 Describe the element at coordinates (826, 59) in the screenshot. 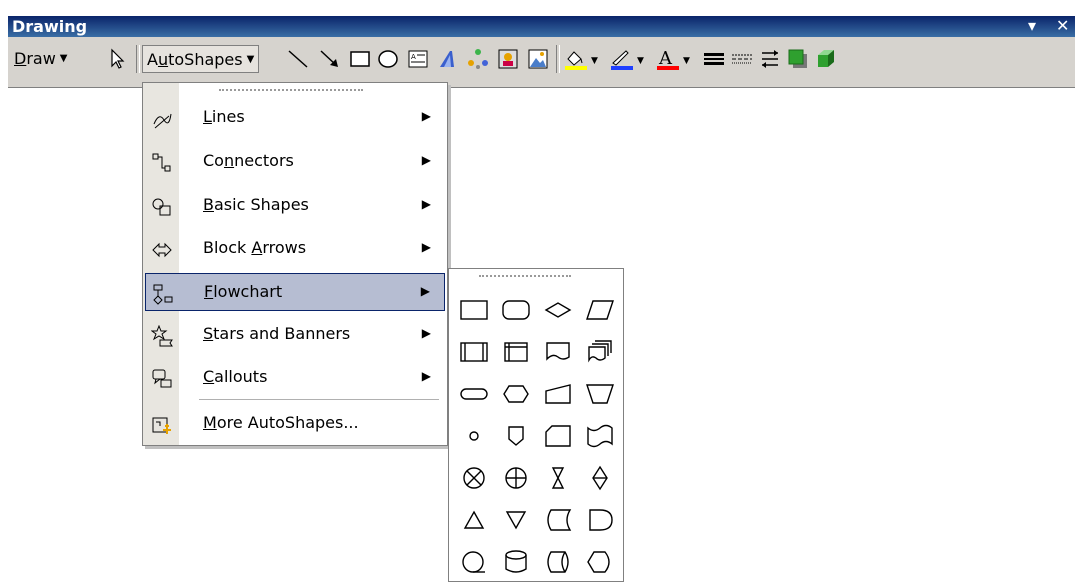

I see `3d-style-icon` at that location.